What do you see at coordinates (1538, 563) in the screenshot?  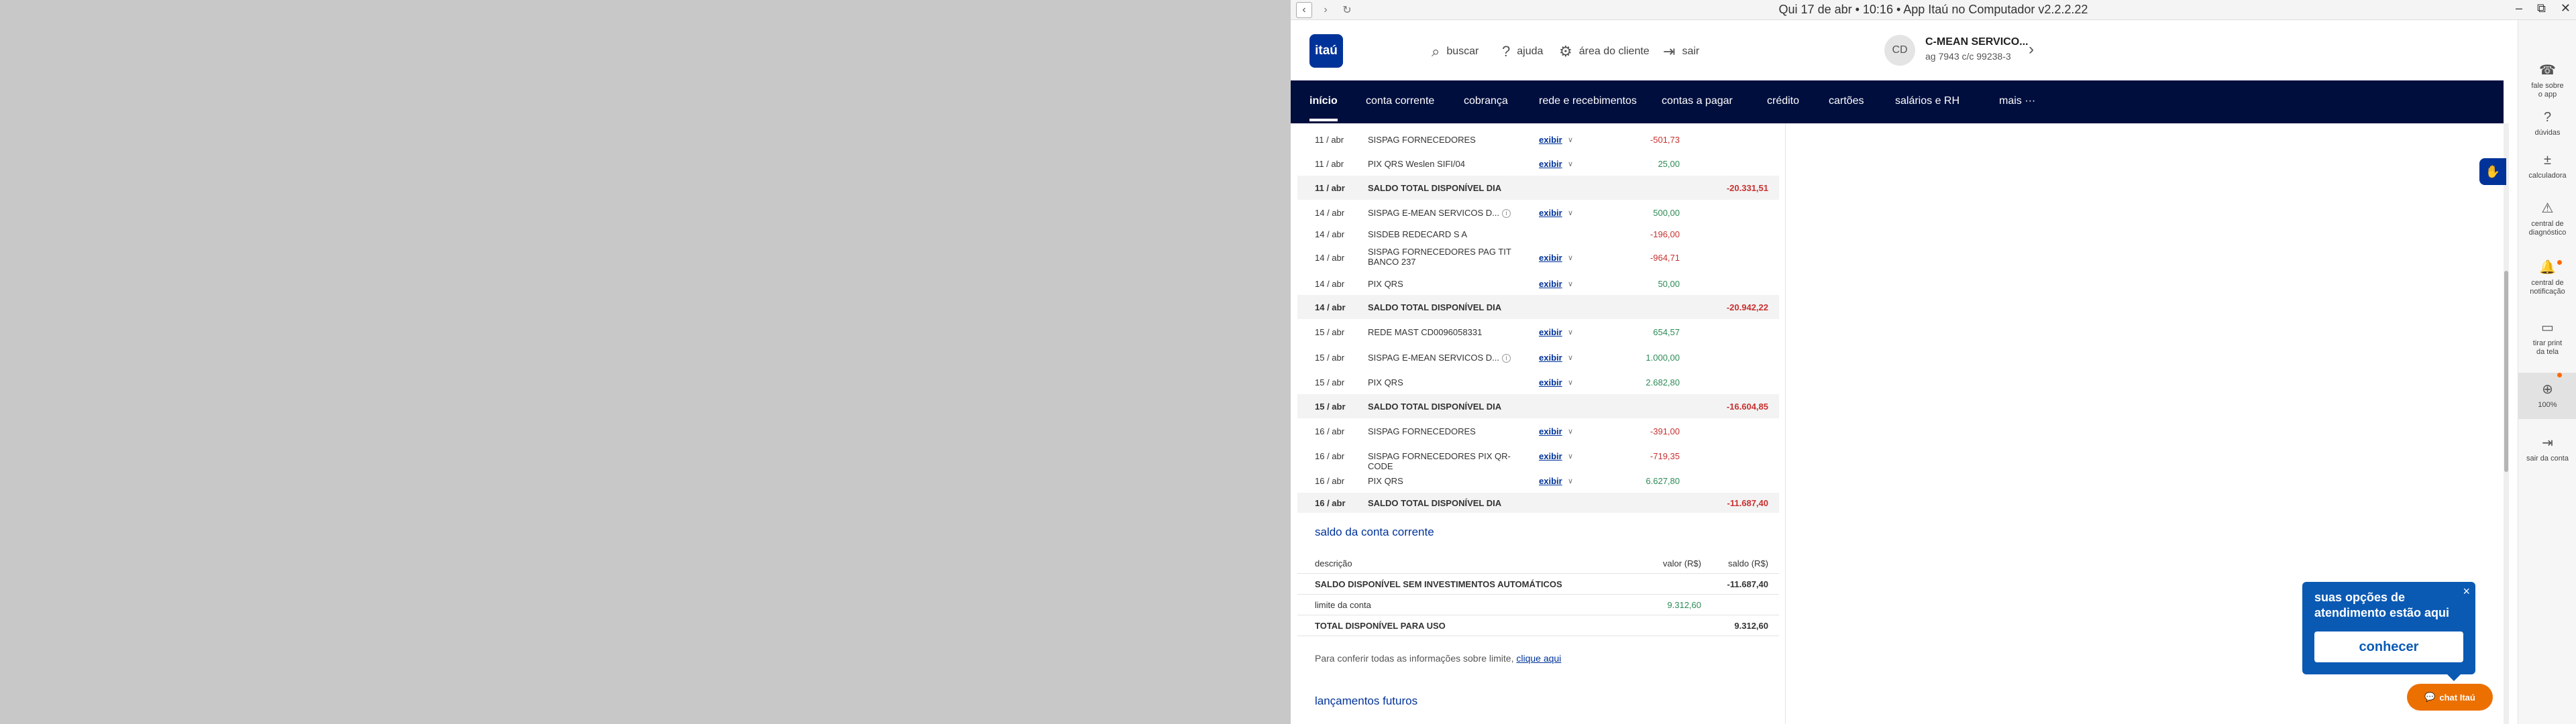 I see `balance-table-header: descrição valor (R$) saldo (R$)` at bounding box center [1538, 563].